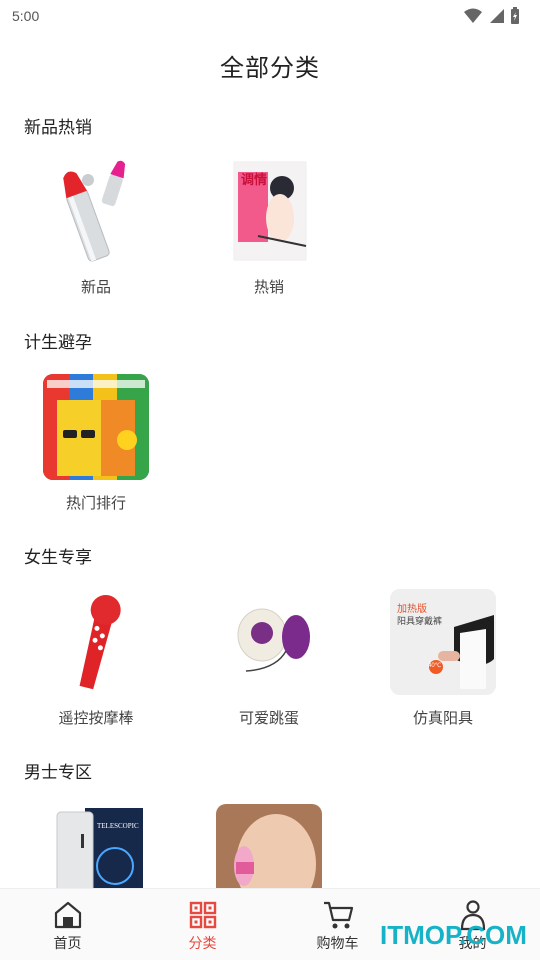 Image resolution: width=540 pixels, height=960 pixels. I want to click on category-new-thumbnail, so click(96, 211).